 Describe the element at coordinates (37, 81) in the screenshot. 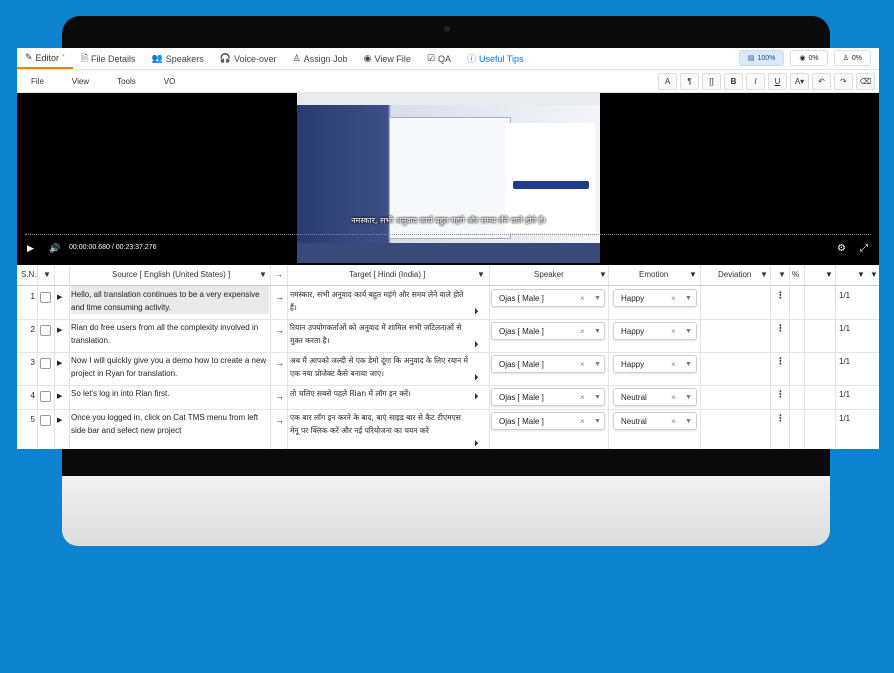

I see `menu-file: File` at that location.